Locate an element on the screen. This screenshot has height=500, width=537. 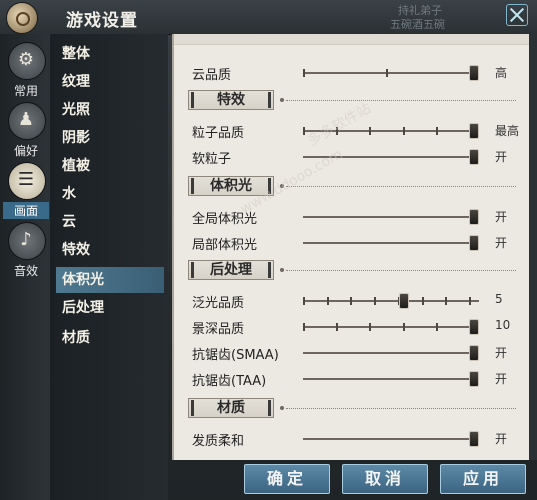
subnav-item-shadow: 阴影 is located at coordinates (110, 138).